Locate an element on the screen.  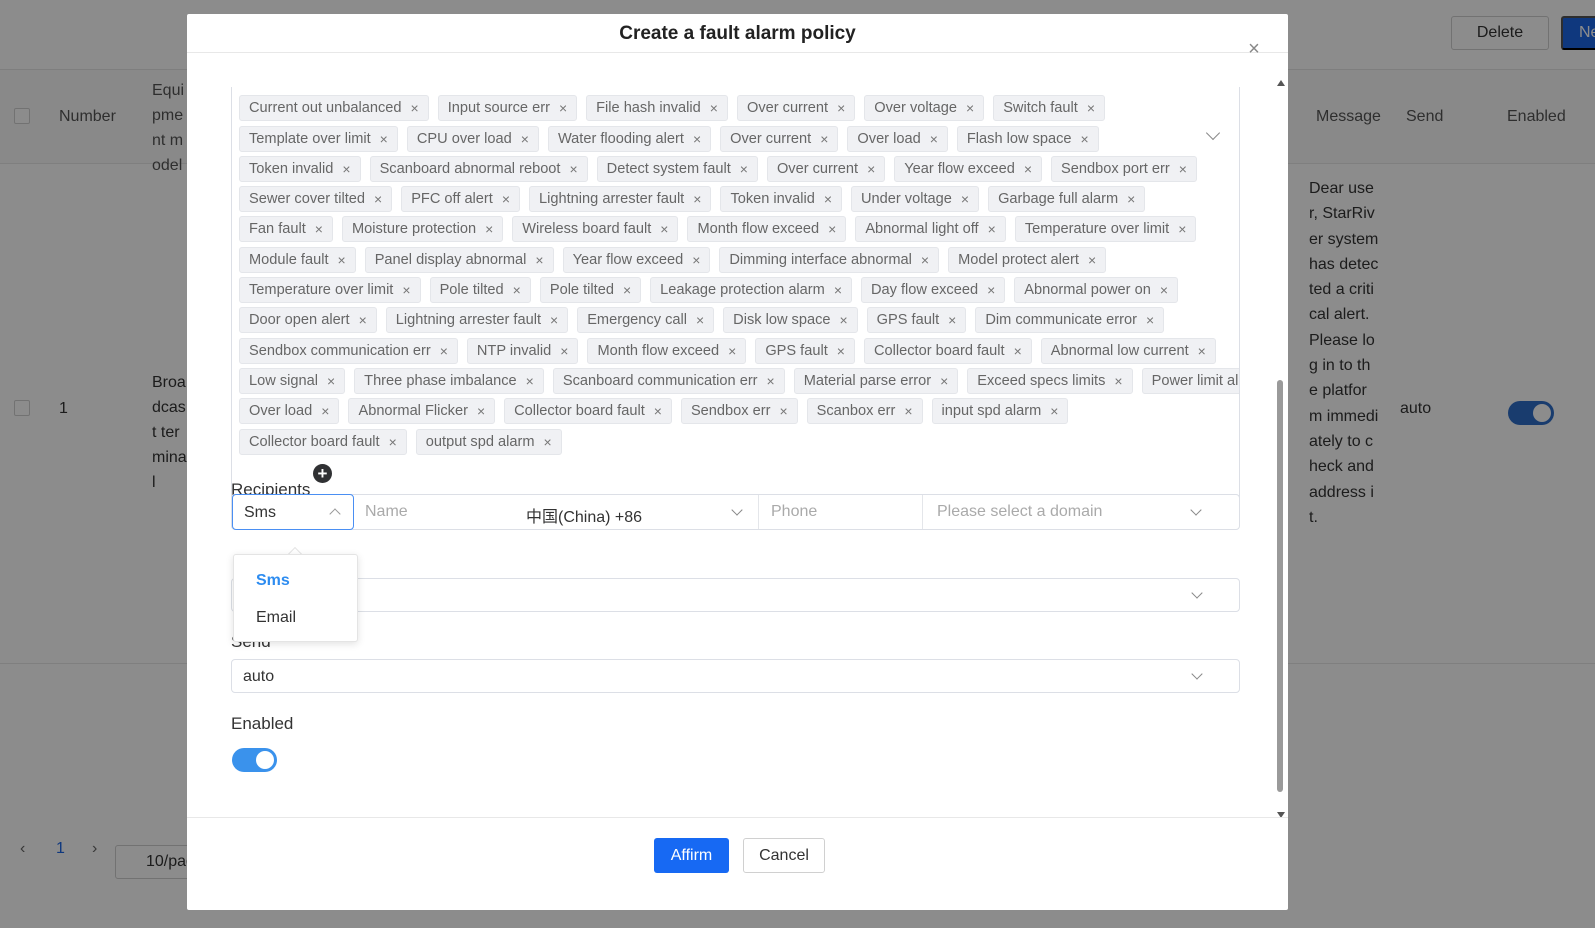
hidden-select is located at coordinates (735, 595).